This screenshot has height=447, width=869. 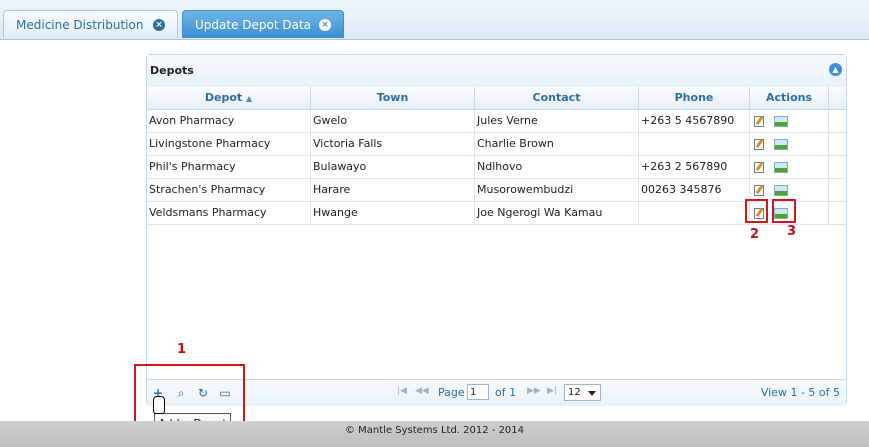 What do you see at coordinates (393, 144) in the screenshot?
I see `cell-town: Victoria Falls` at bounding box center [393, 144].